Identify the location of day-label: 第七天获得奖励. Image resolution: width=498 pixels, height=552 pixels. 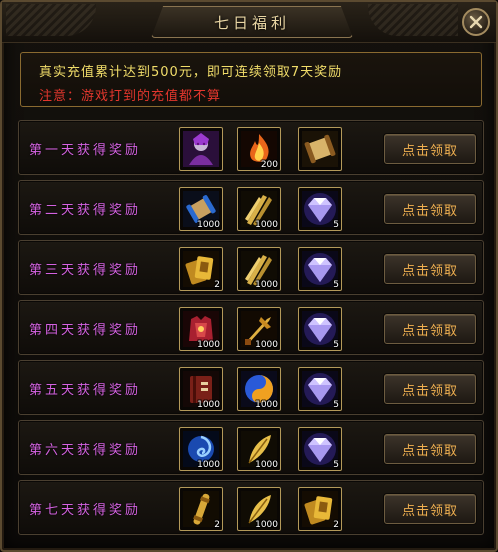
(85, 510).